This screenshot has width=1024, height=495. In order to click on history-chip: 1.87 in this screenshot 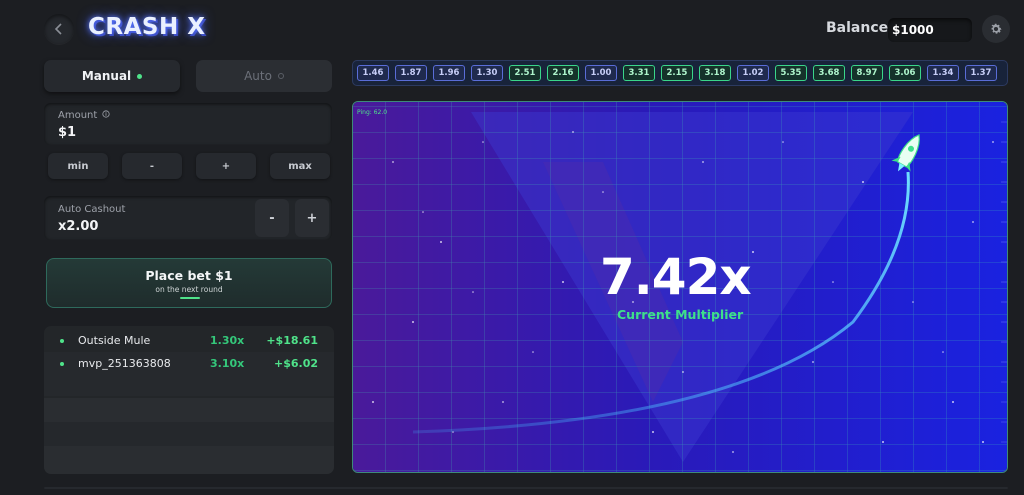, I will do `click(411, 73)`.